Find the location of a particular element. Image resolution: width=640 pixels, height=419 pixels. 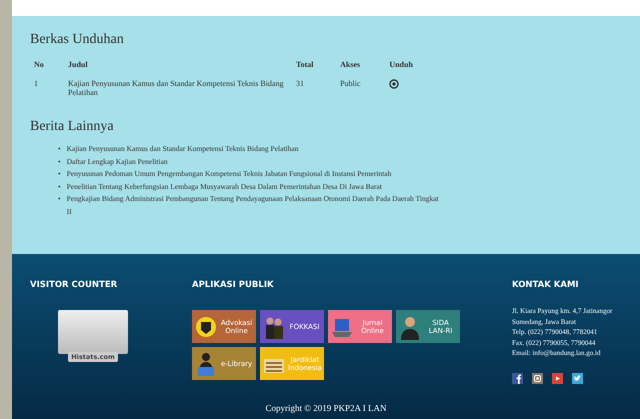

section-title: Berkas Unduhan is located at coordinates (77, 40).